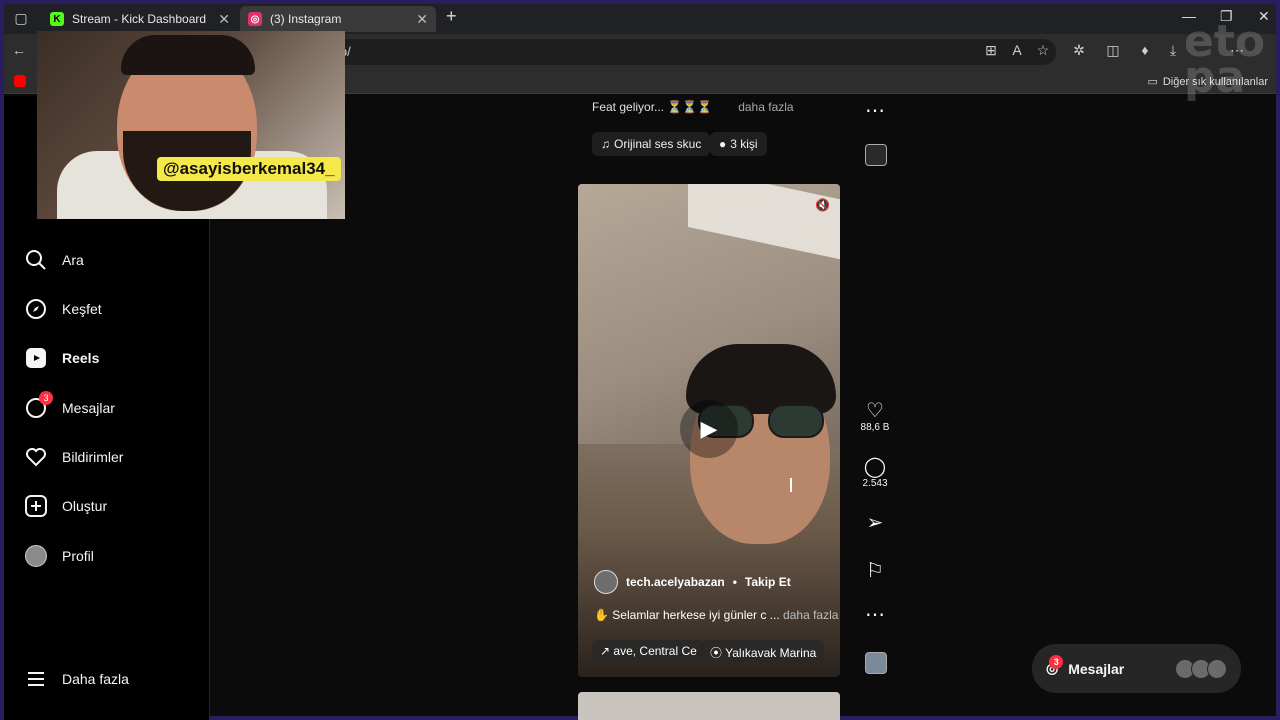 This screenshot has height=720, width=1280. What do you see at coordinates (768, 582) in the screenshot?
I see `follow-button: Takip Et` at bounding box center [768, 582].